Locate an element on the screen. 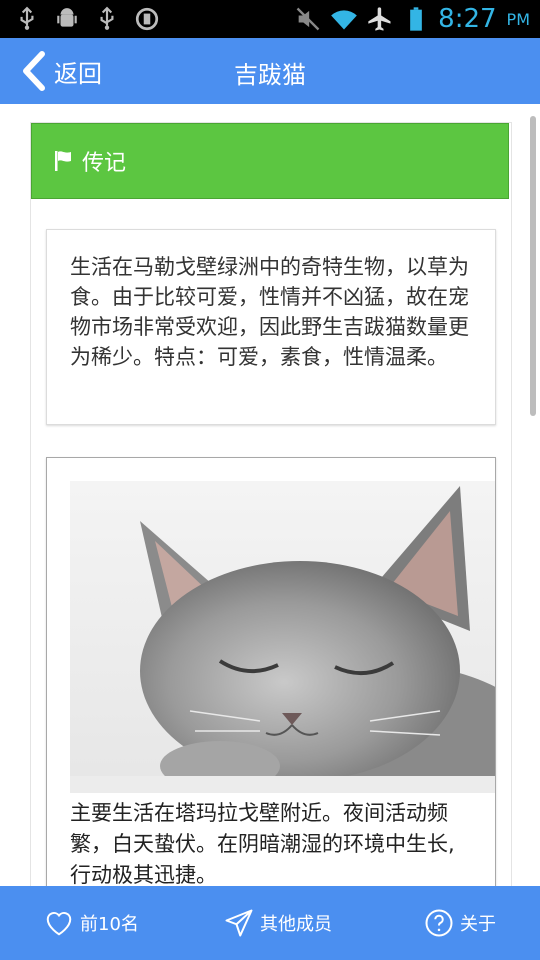 Image resolution: width=540 pixels, height=960 pixels. clock-ampm: PM is located at coordinates (518, 19).